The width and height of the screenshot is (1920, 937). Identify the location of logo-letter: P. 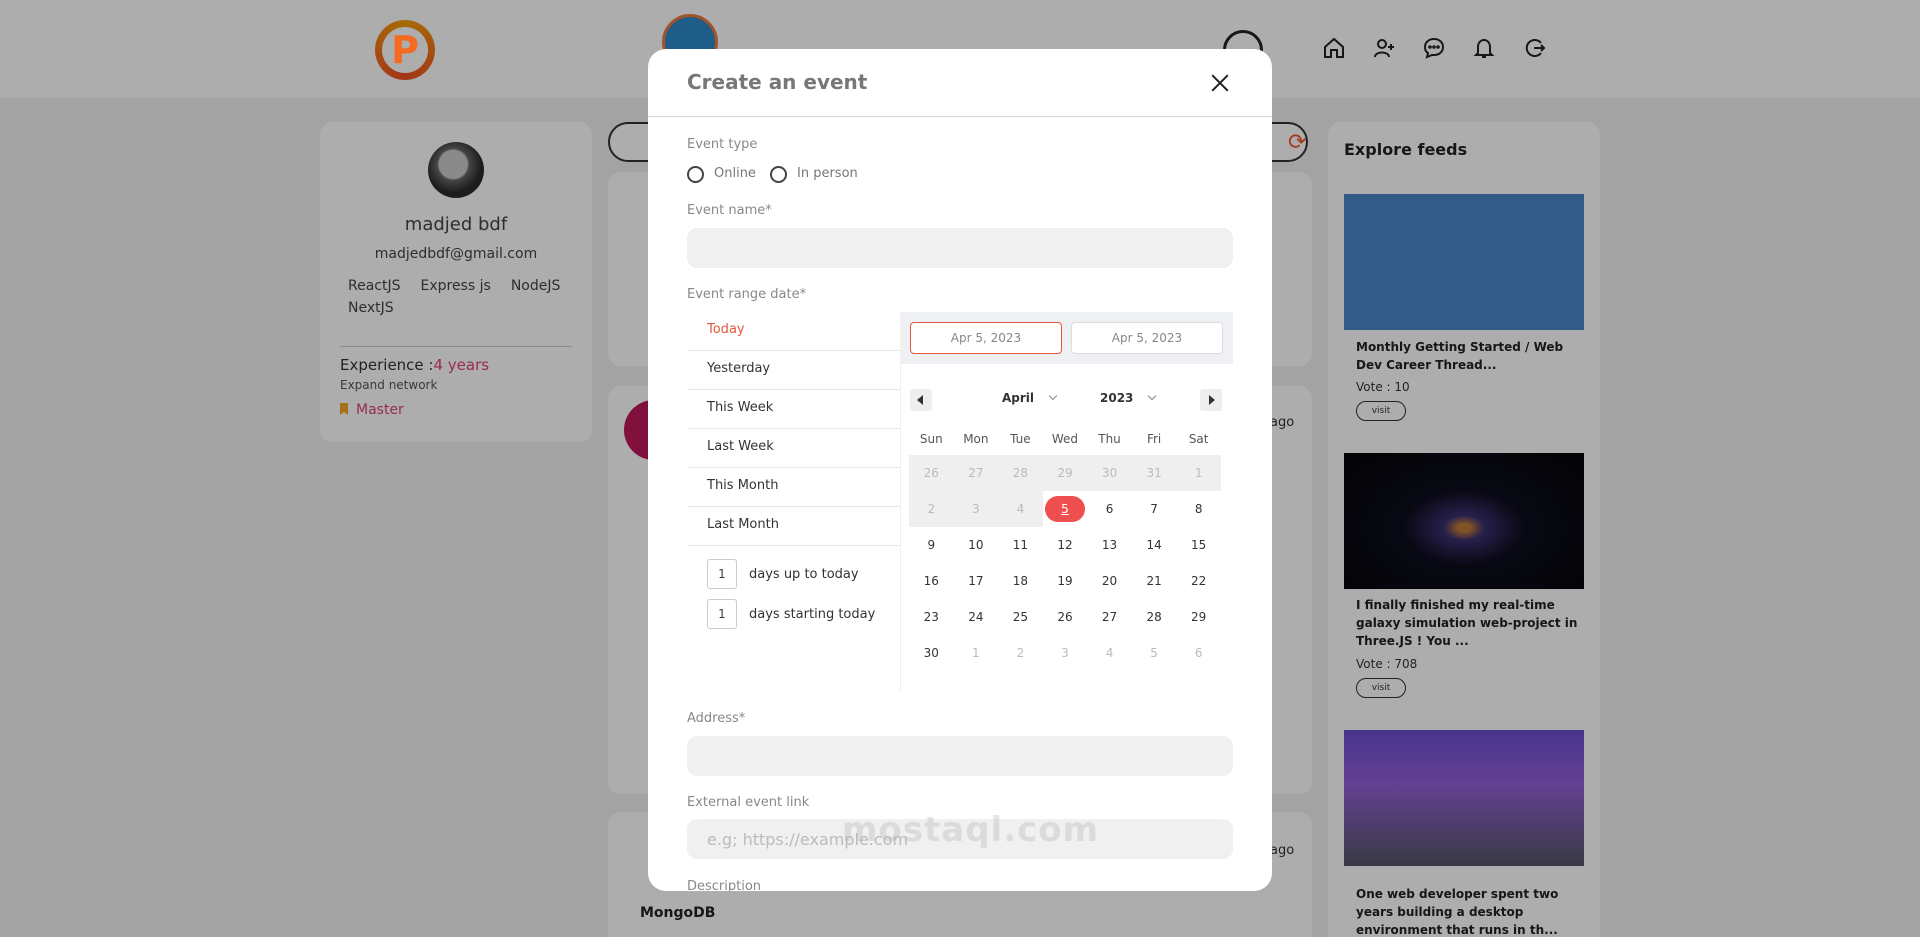
(405, 50).